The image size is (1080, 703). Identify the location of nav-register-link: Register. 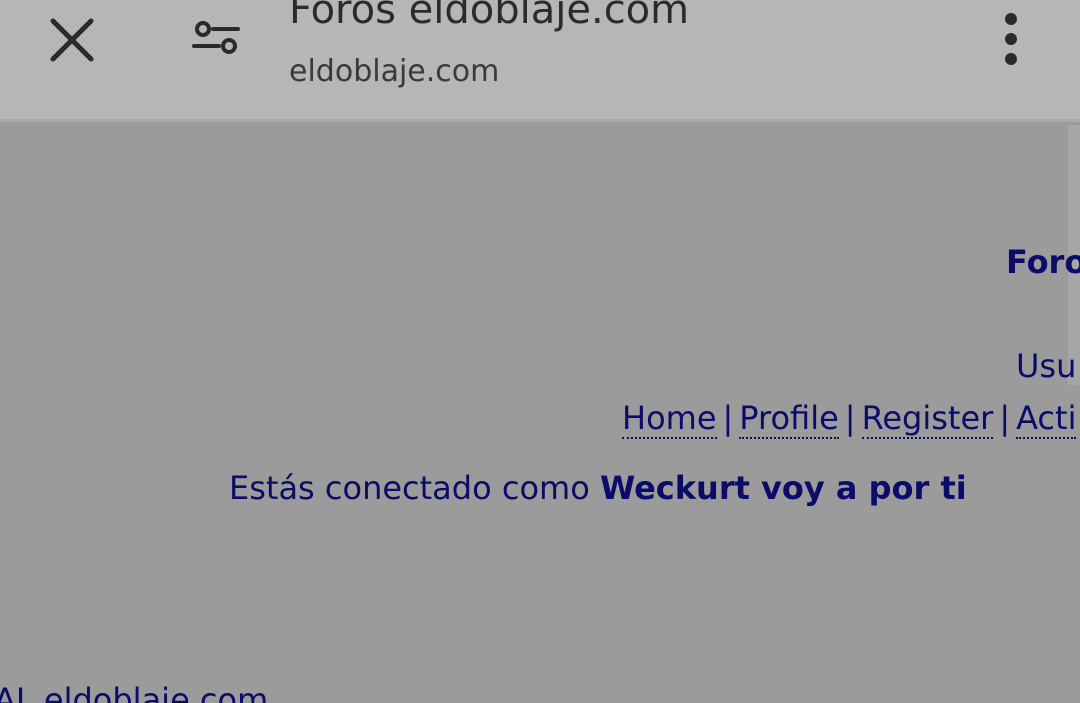
(927, 419).